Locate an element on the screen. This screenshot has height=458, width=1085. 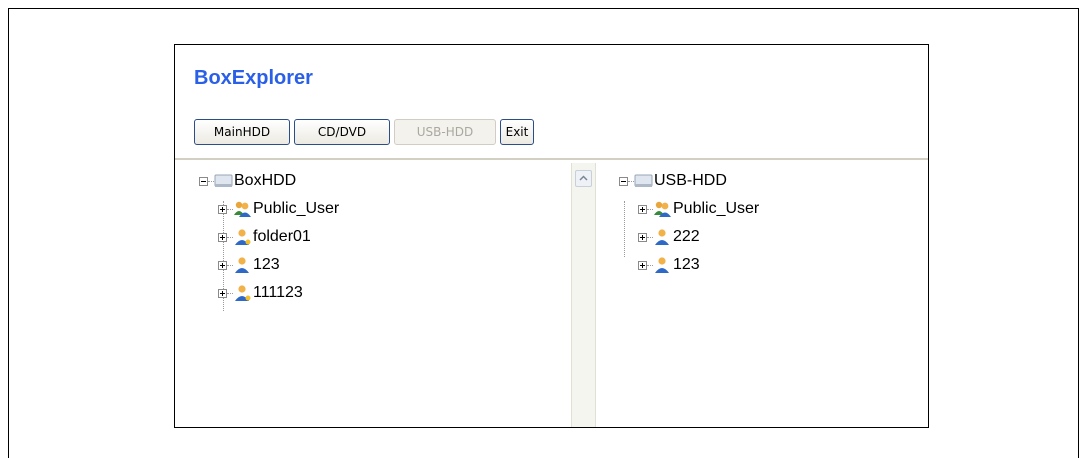
right-tree-root: USB-HDD is located at coordinates (673, 181).